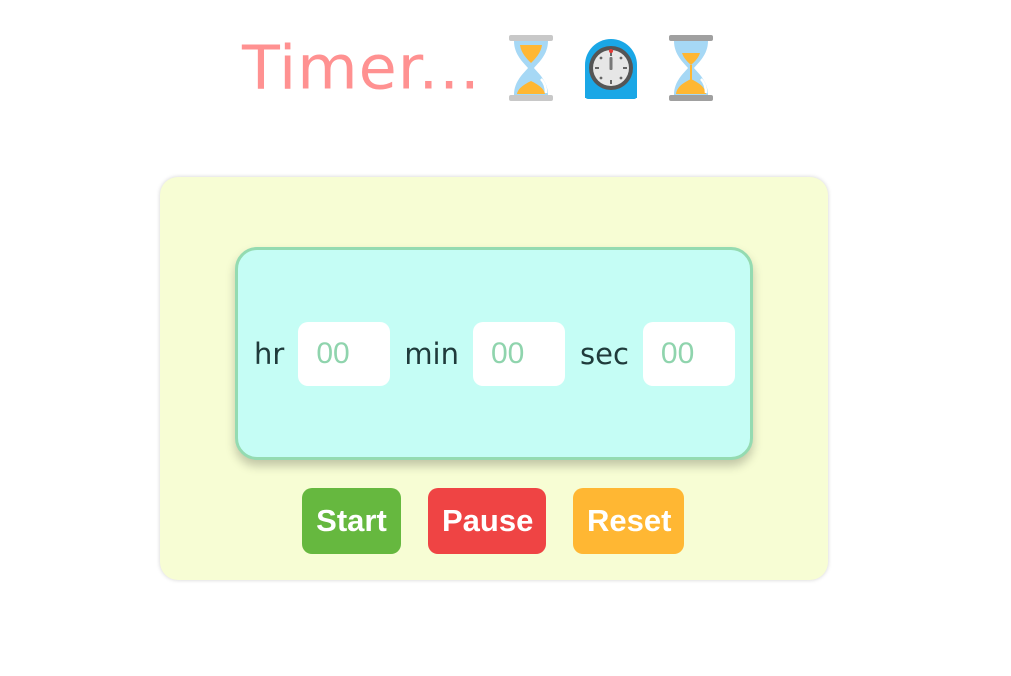  I want to click on hours-input, so click(344, 354).